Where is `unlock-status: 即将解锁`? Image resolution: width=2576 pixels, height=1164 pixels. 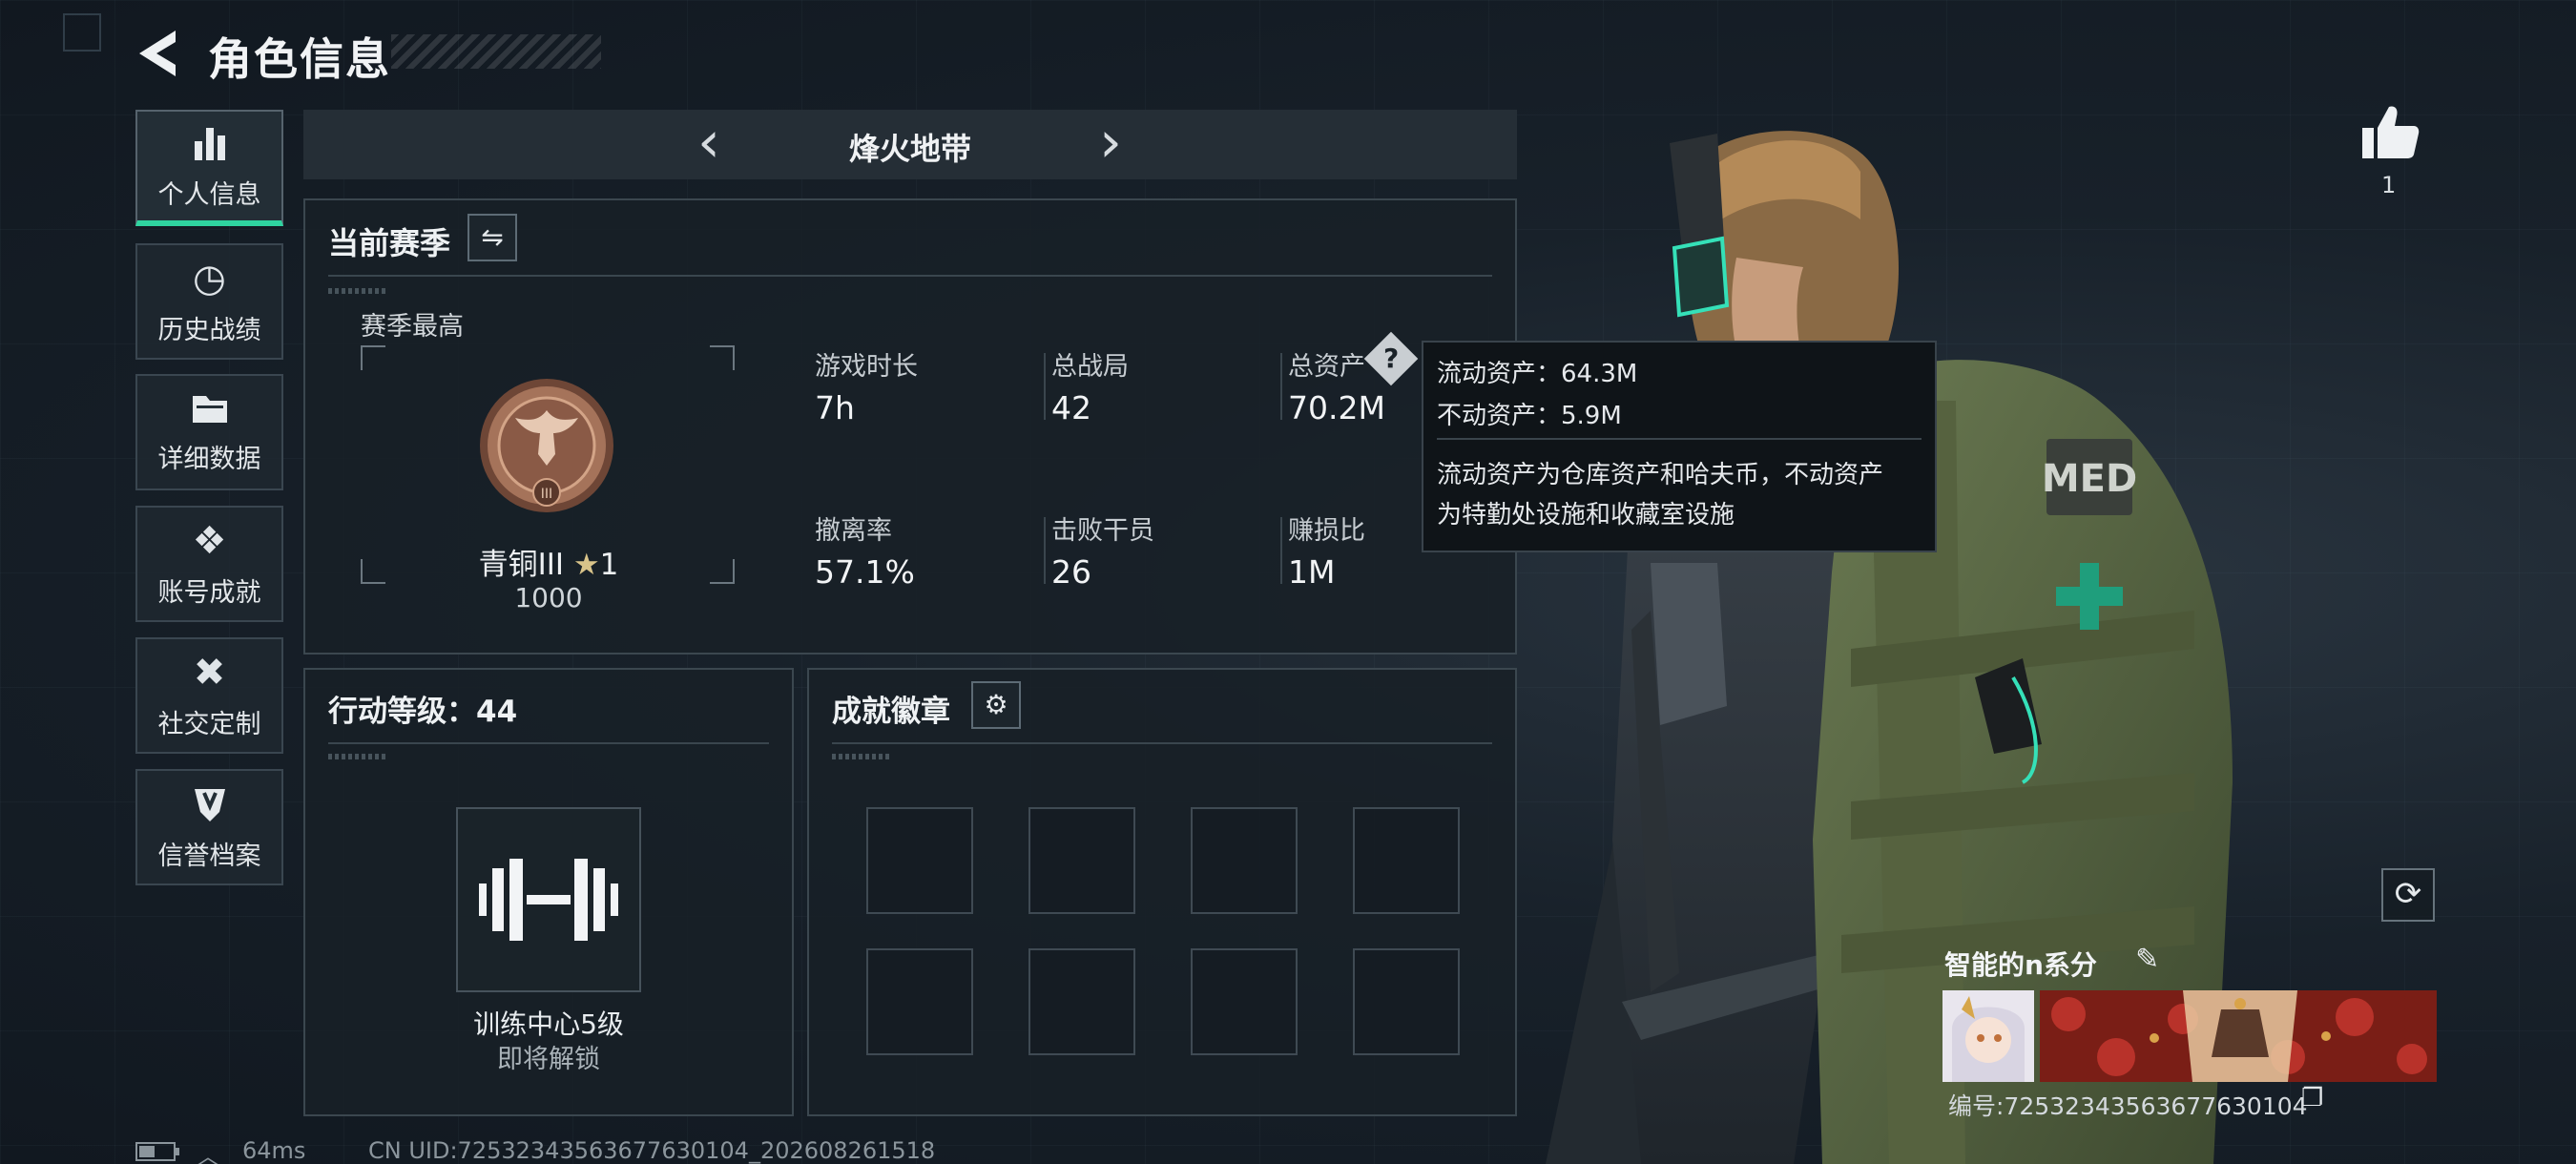
unlock-status: 即将解锁 is located at coordinates (548, 1060).